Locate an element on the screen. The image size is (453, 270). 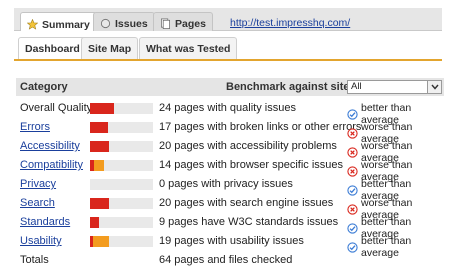
table-row: Totals 64 pages and files checked is located at coordinates (235, 261).